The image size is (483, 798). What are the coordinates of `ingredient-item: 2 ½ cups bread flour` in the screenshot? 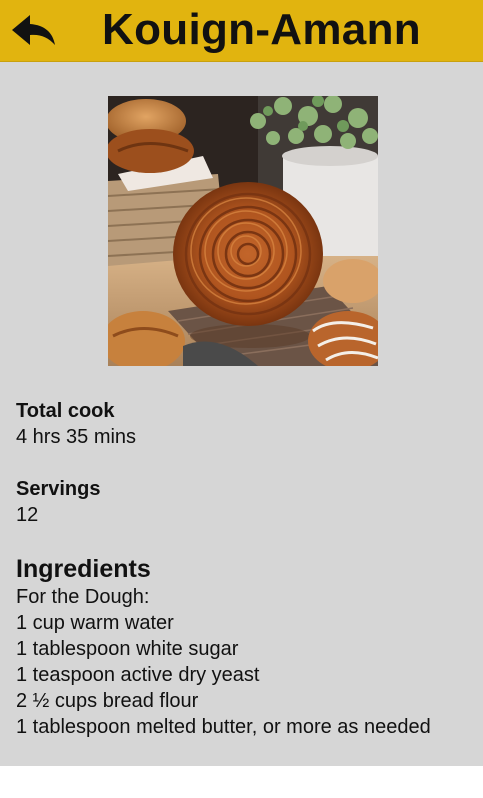 It's located at (107, 701).